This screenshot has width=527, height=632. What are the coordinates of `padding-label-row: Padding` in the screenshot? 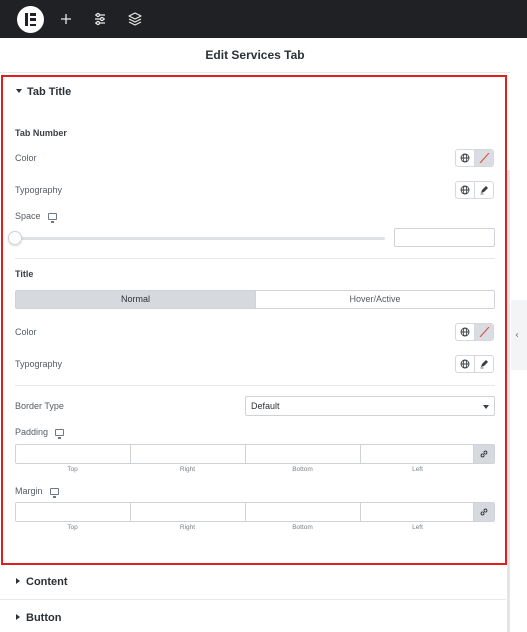 It's located at (40, 433).